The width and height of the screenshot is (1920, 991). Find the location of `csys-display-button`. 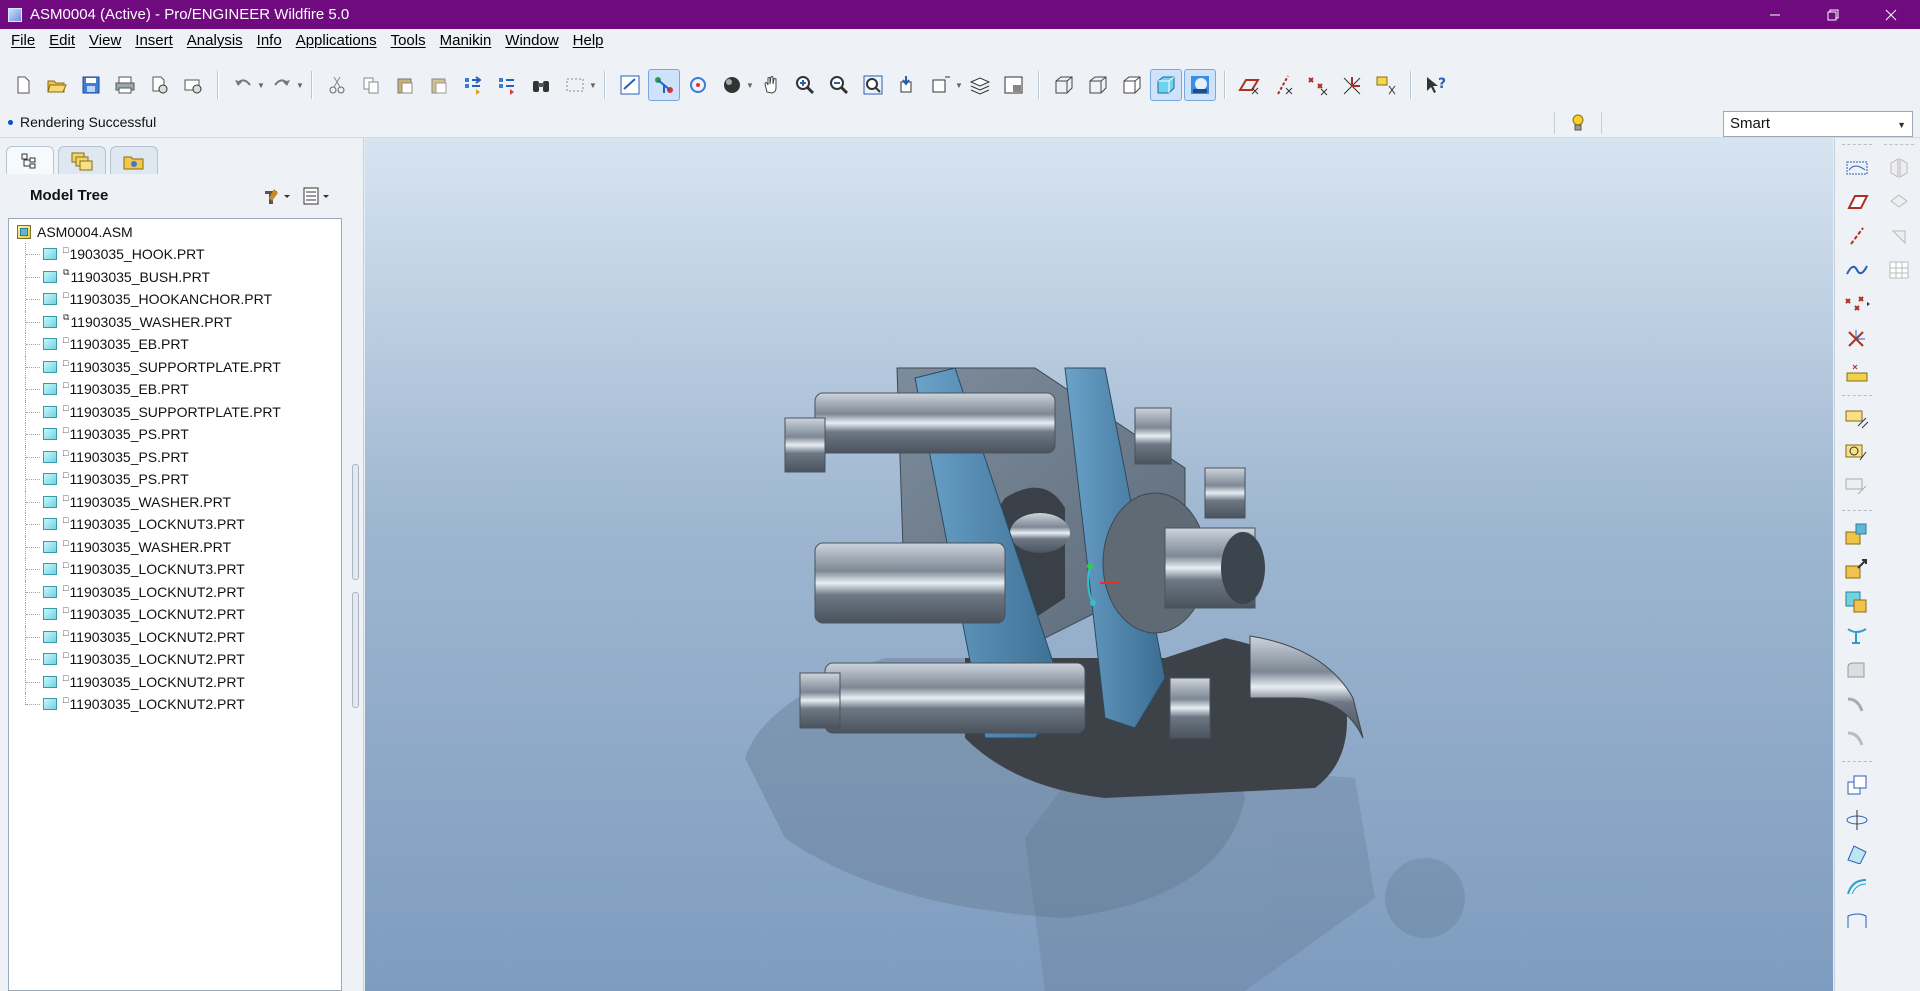

csys-display-button is located at coordinates (1352, 85).